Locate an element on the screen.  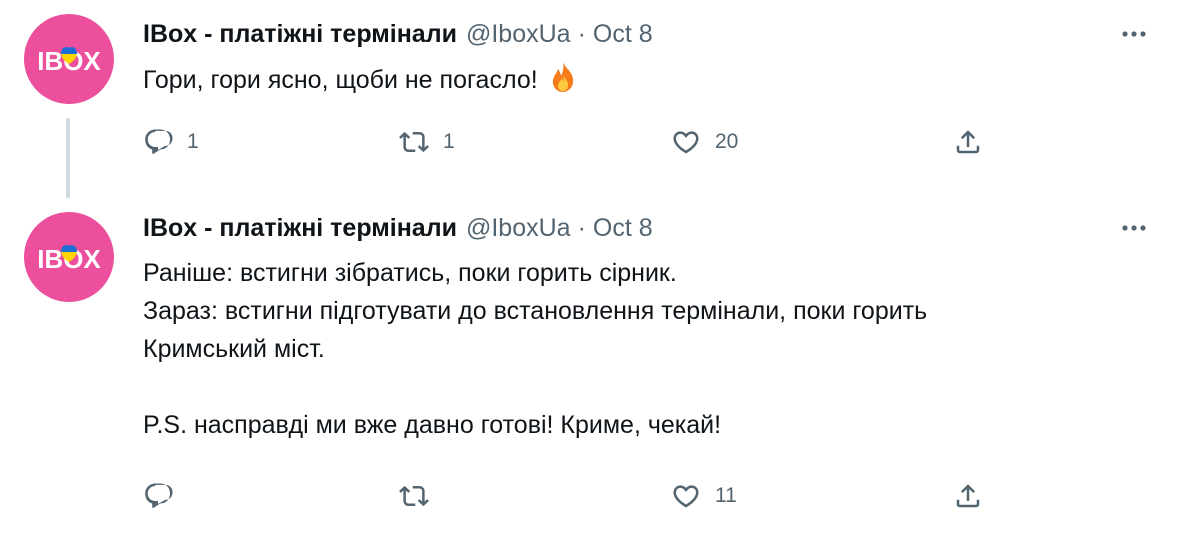
tweet-text-line is located at coordinates (535, 387).